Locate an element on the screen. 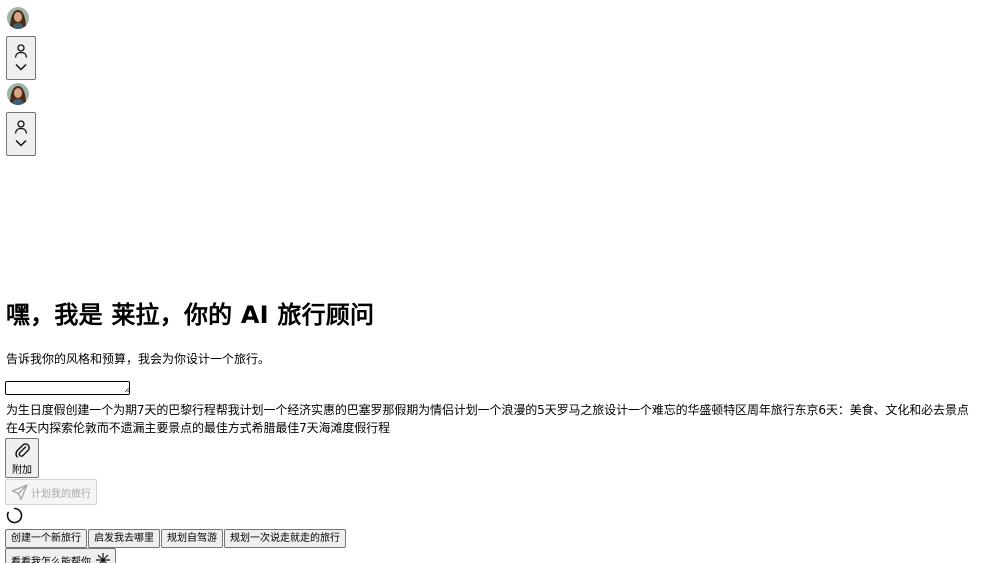  suggestion-item: 帮我计划一个经济实惠的巴塞罗那假期 is located at coordinates (317, 410).